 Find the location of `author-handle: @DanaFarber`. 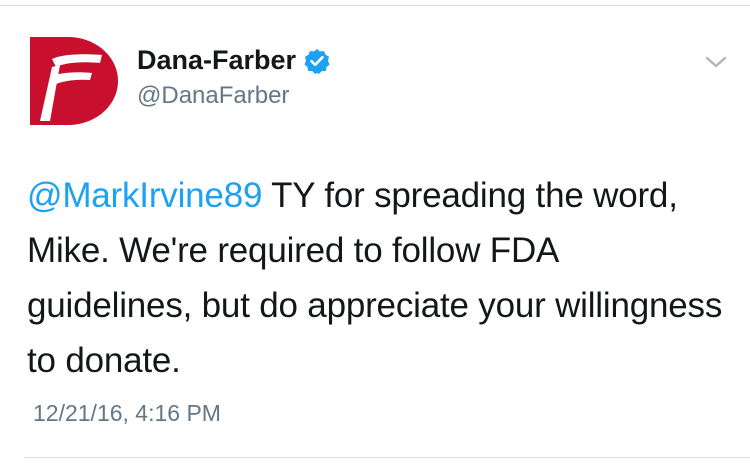

author-handle: @DanaFarber is located at coordinates (213, 96).